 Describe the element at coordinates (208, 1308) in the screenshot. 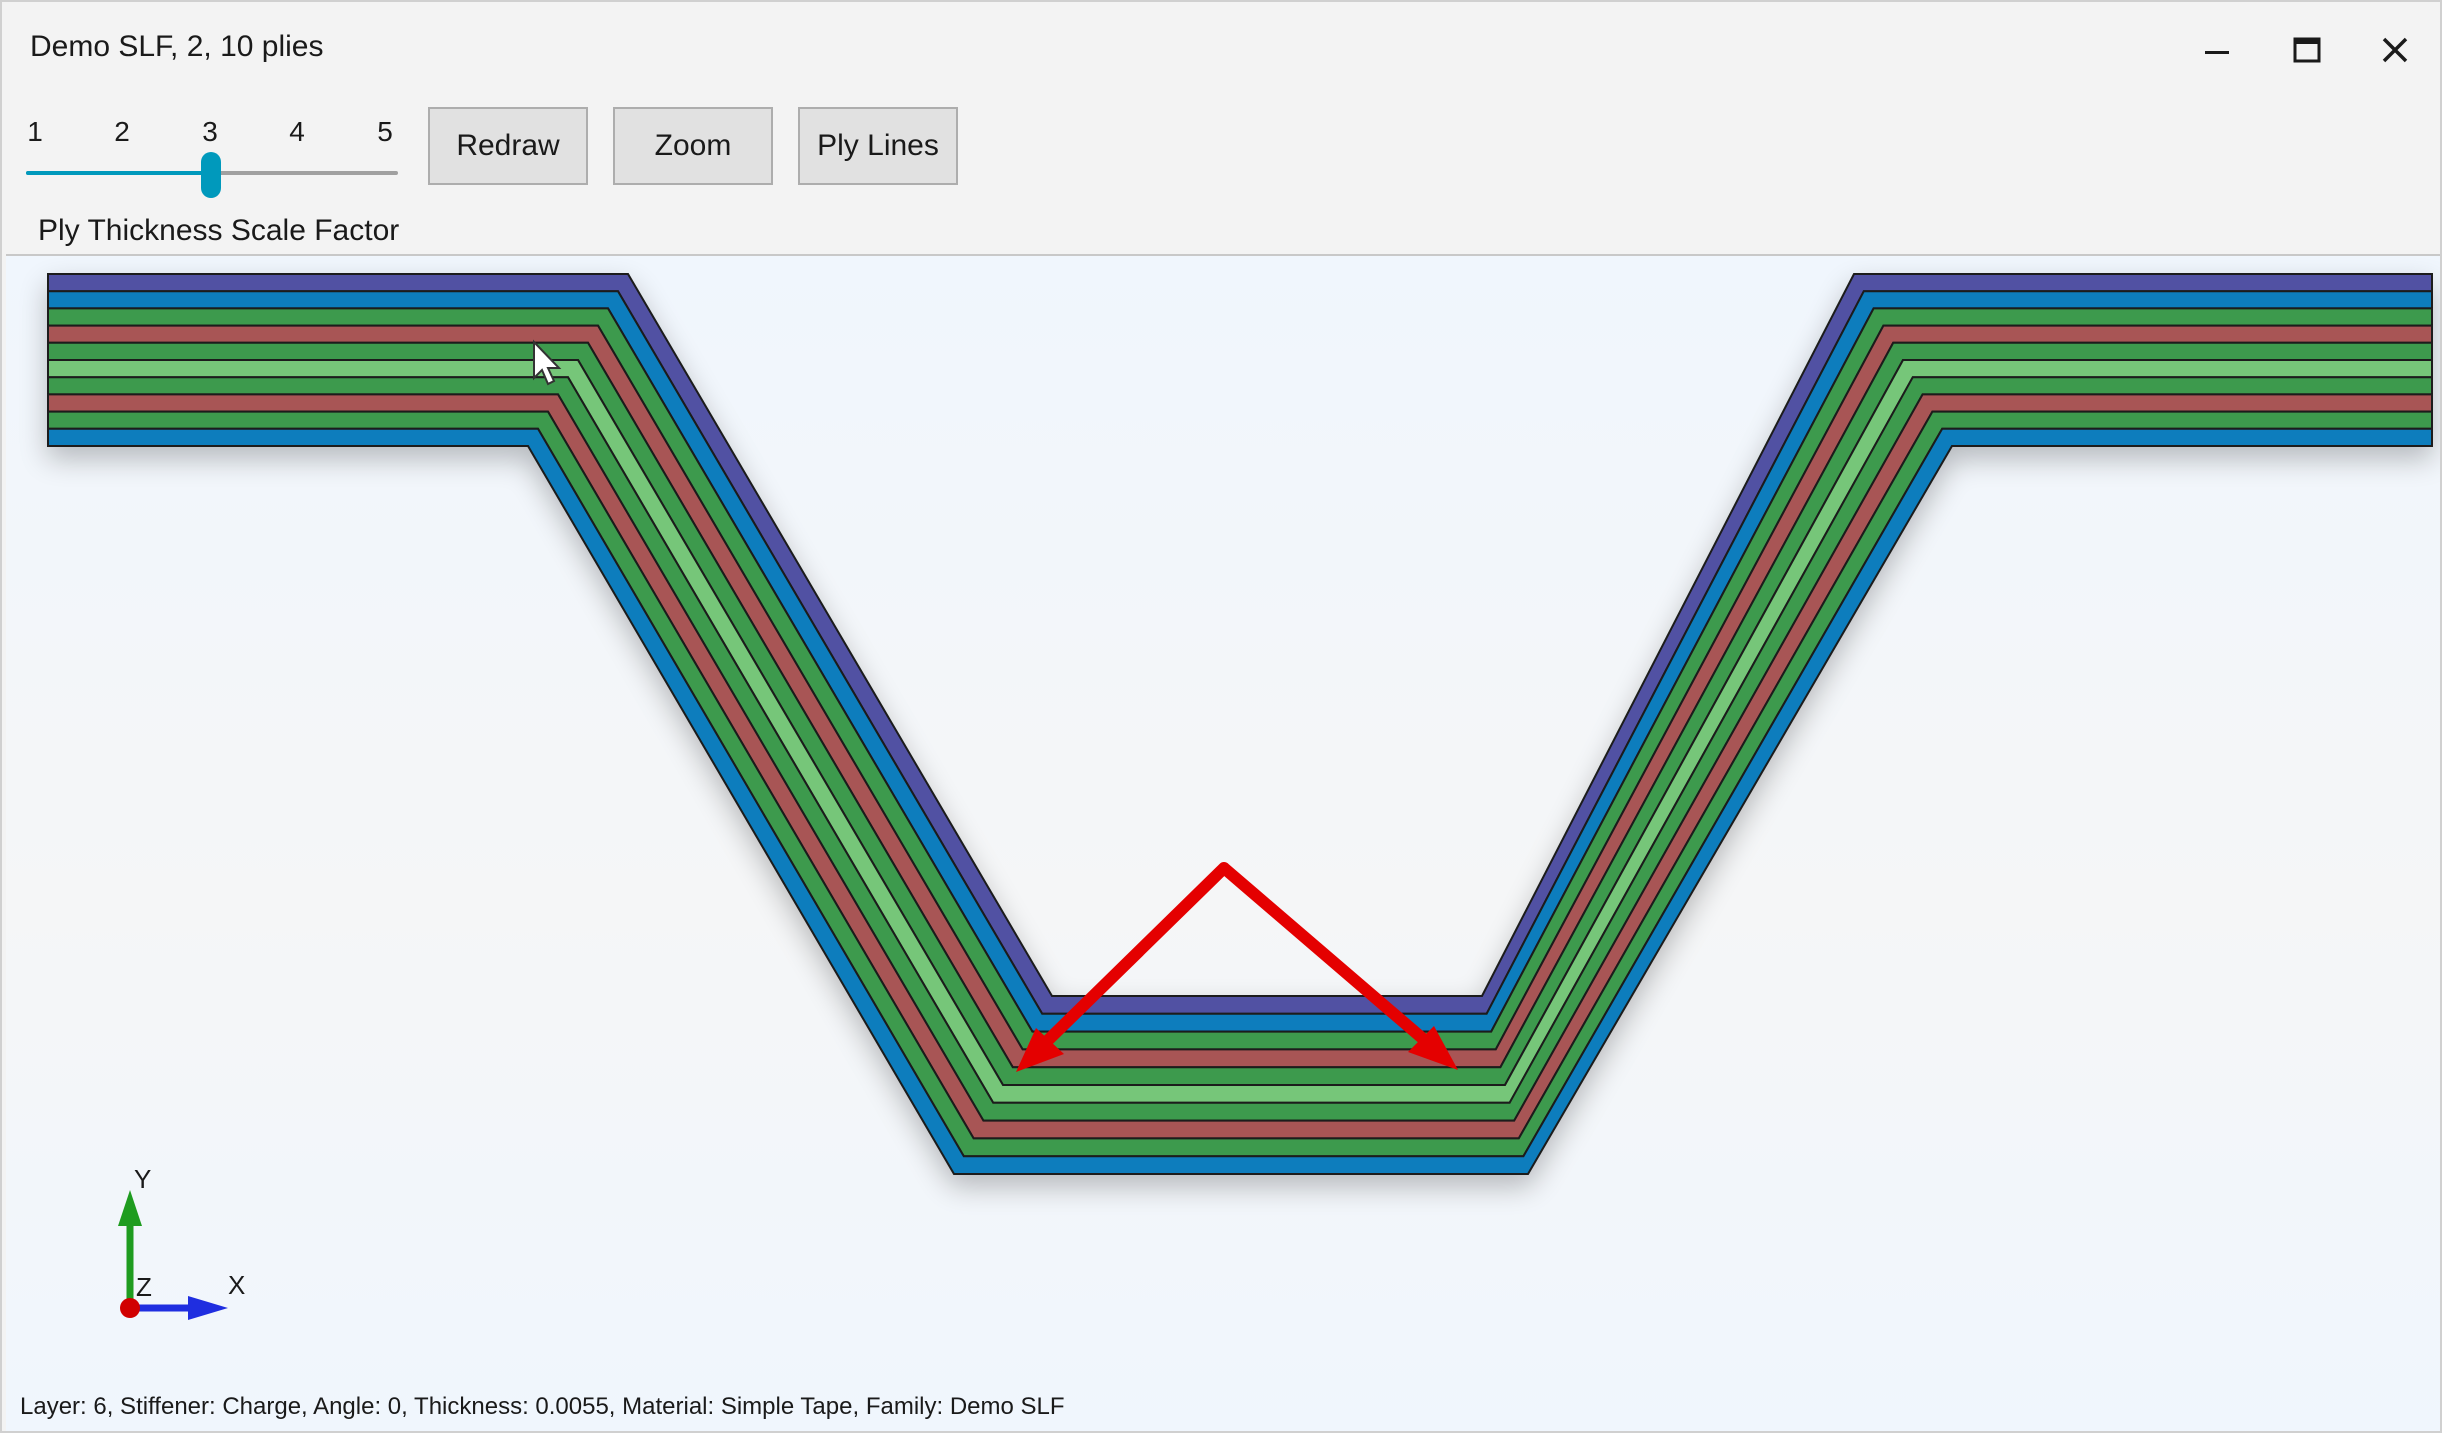

I see `x-axis-arrow-icon` at that location.